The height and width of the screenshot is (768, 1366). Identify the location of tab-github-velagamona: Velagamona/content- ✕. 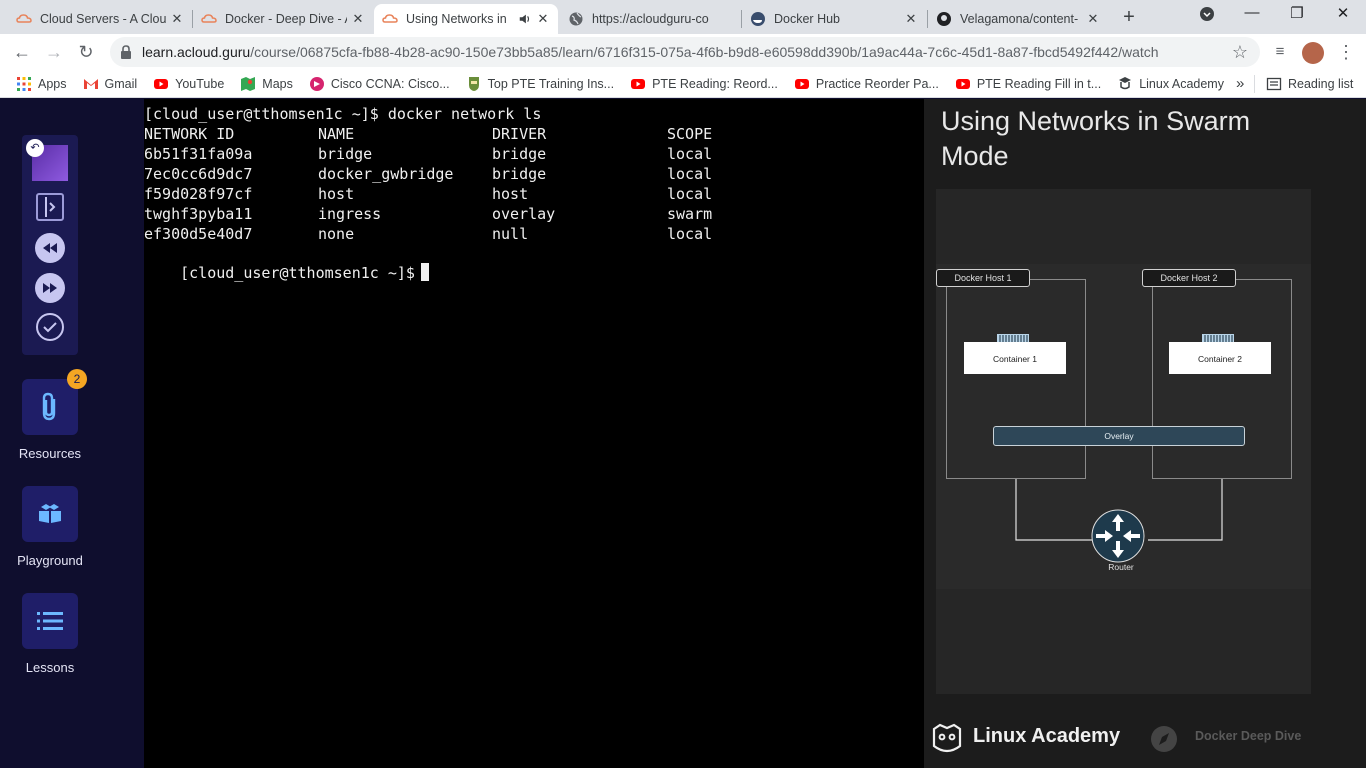
(1018, 19).